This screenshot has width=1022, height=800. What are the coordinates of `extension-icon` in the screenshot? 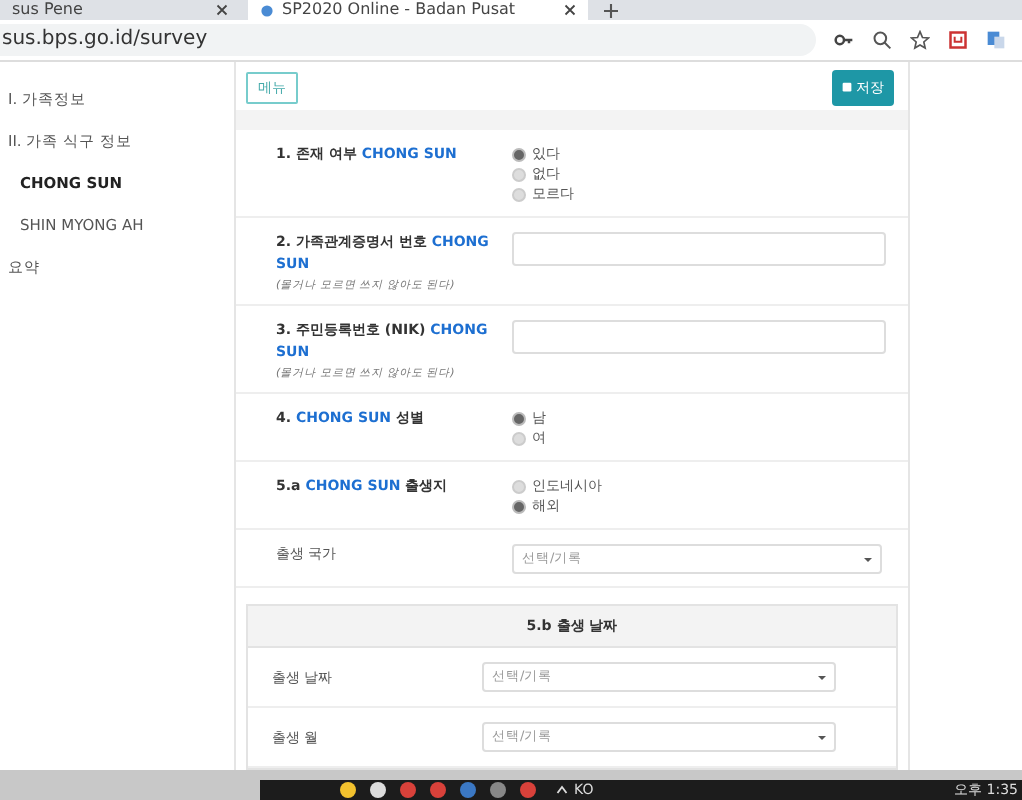 It's located at (958, 40).